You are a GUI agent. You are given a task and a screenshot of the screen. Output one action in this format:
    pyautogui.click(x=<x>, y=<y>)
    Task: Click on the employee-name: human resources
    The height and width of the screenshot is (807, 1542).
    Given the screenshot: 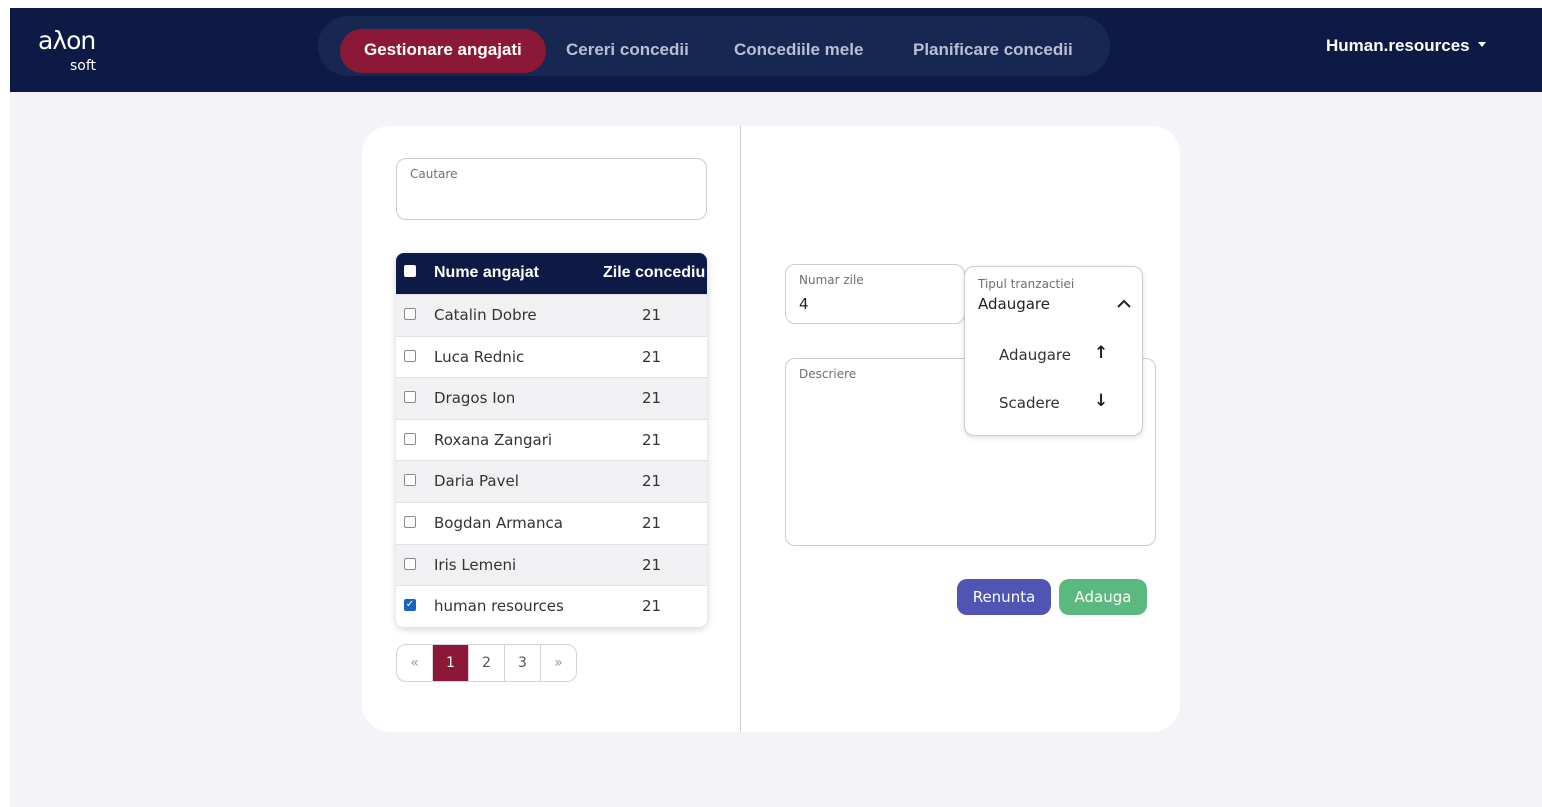 What is the action you would take?
    pyautogui.click(x=499, y=606)
    